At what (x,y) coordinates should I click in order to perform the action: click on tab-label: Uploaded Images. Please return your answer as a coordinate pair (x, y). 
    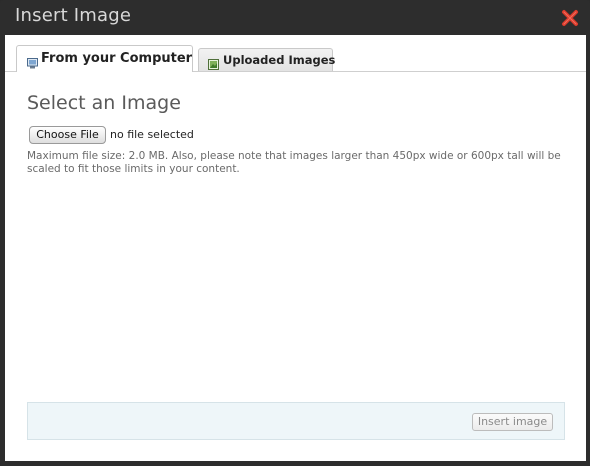
    Looking at the image, I should click on (279, 60).